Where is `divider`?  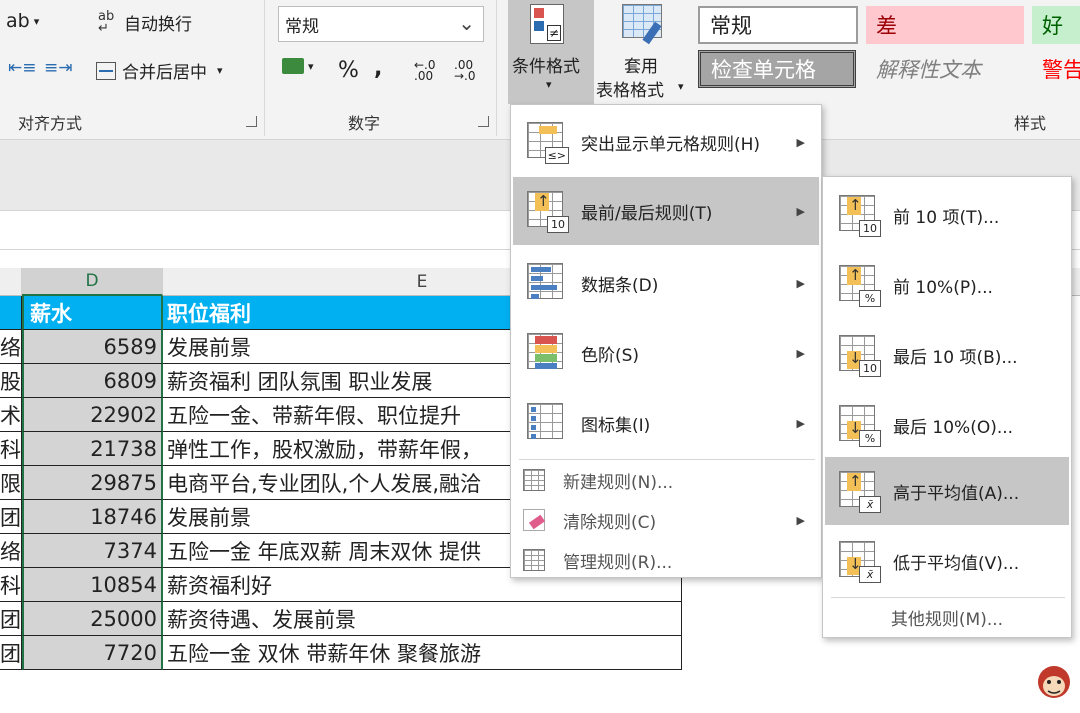 divider is located at coordinates (496, 68).